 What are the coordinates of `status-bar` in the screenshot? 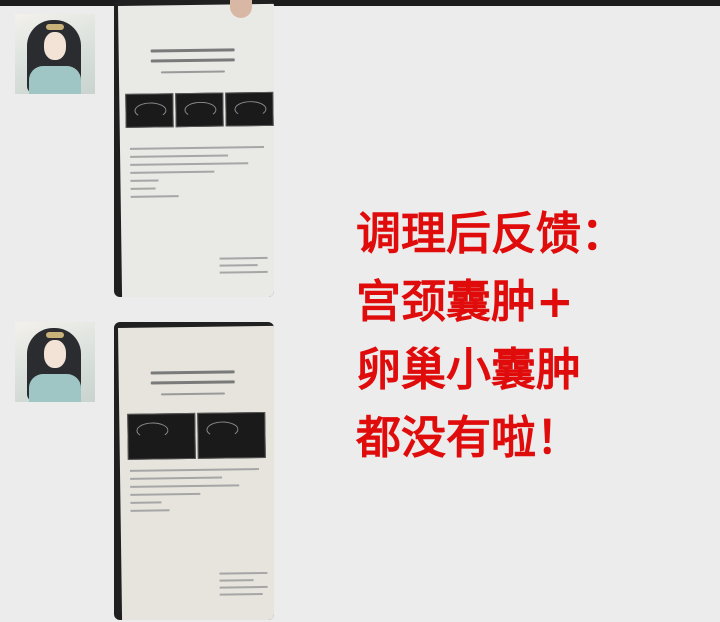 It's located at (360, 3).